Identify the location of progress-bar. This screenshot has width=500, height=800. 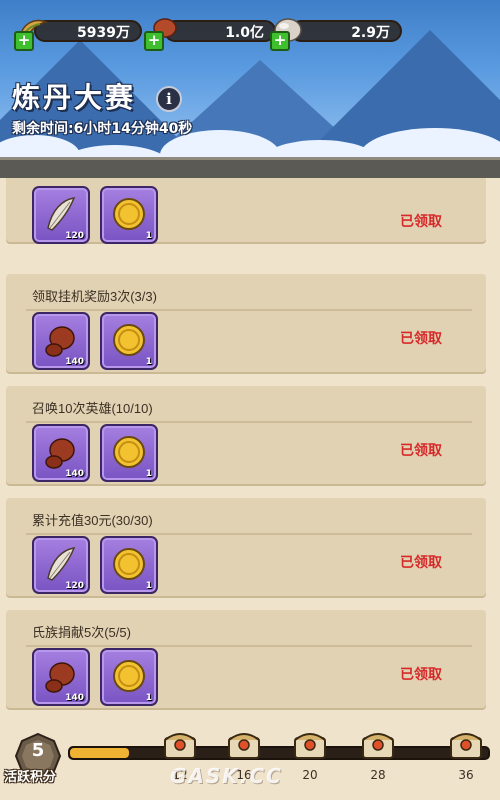
(279, 753).